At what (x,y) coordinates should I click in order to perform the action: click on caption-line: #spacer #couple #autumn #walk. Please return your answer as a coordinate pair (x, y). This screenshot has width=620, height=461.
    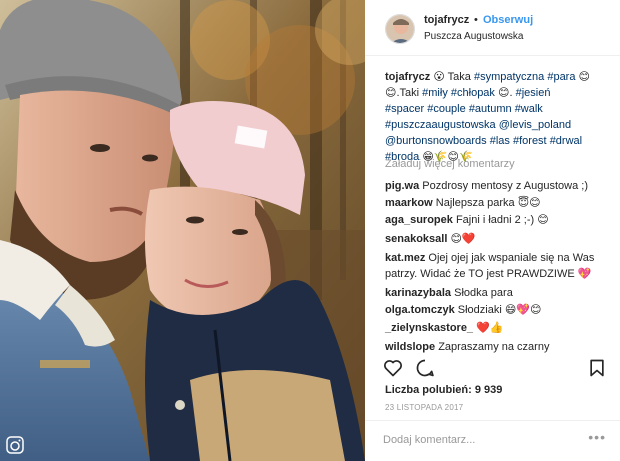
    Looking at the image, I should click on (499, 109).